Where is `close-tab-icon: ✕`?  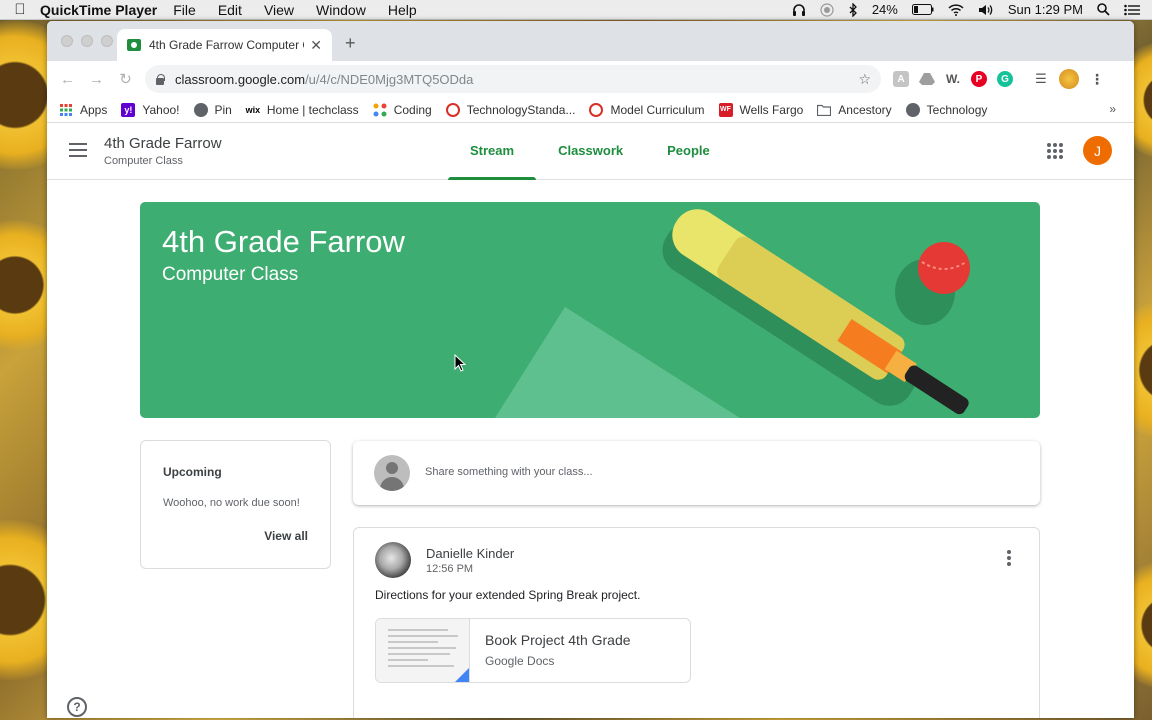
close-tab-icon: ✕ is located at coordinates (316, 45).